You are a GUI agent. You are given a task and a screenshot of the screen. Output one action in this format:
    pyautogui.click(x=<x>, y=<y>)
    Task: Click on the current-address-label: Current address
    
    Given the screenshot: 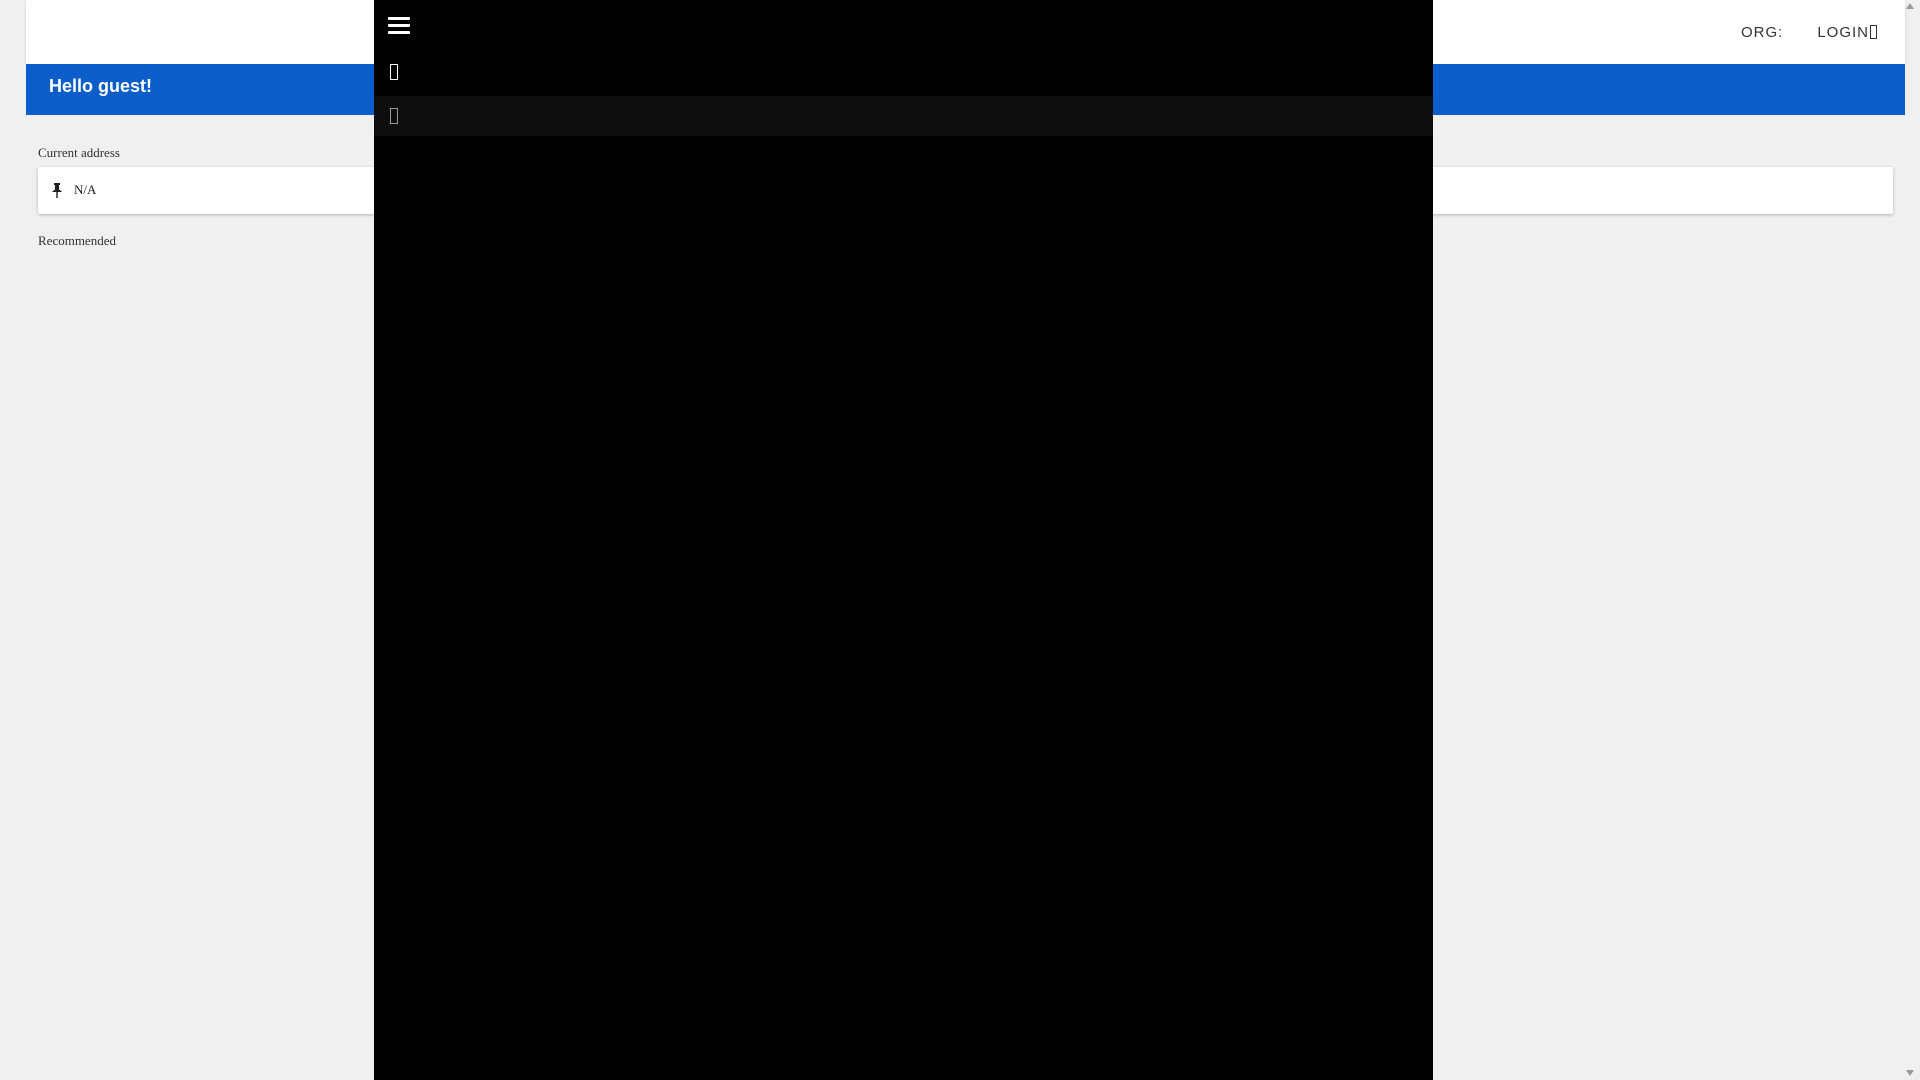 What is the action you would take?
    pyautogui.click(x=79, y=152)
    